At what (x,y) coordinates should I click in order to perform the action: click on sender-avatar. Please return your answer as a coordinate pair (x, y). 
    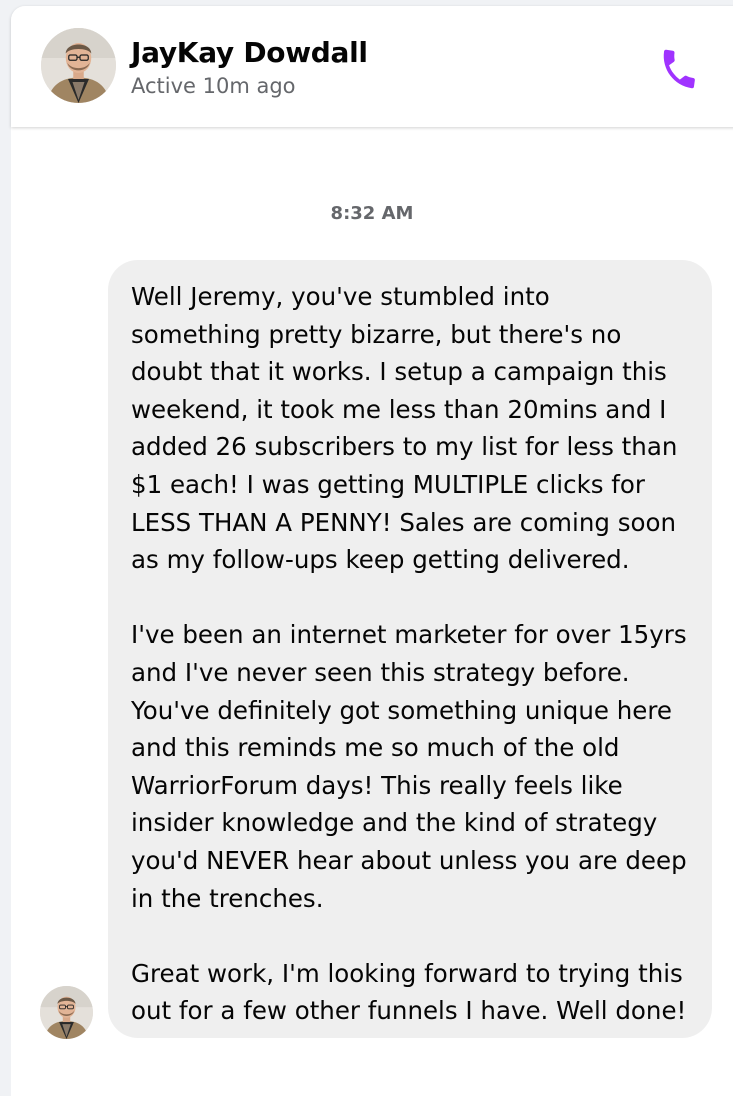
    Looking at the image, I should click on (66, 1012).